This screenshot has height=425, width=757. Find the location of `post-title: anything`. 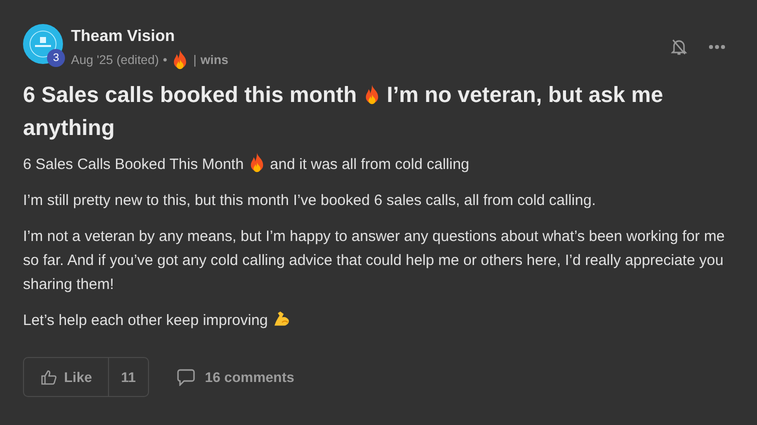

post-title: anything is located at coordinates (69, 128).